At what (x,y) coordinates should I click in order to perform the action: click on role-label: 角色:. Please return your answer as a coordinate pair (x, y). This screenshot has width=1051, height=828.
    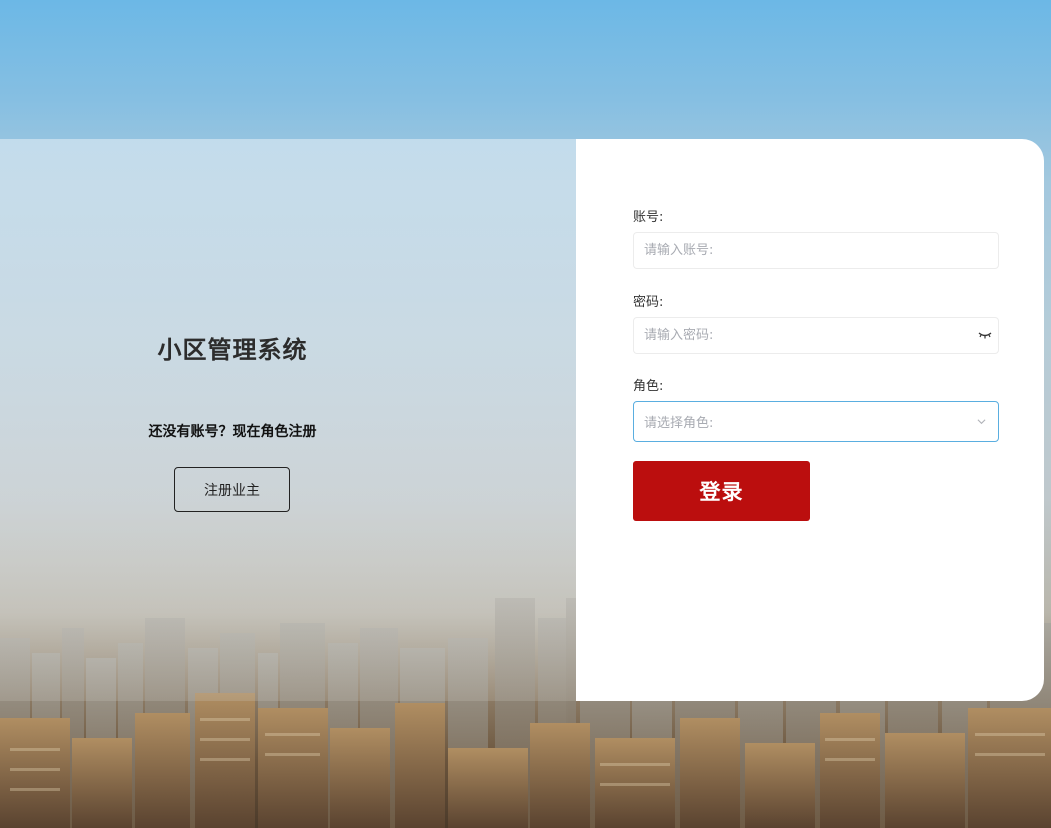
    Looking at the image, I should click on (648, 386).